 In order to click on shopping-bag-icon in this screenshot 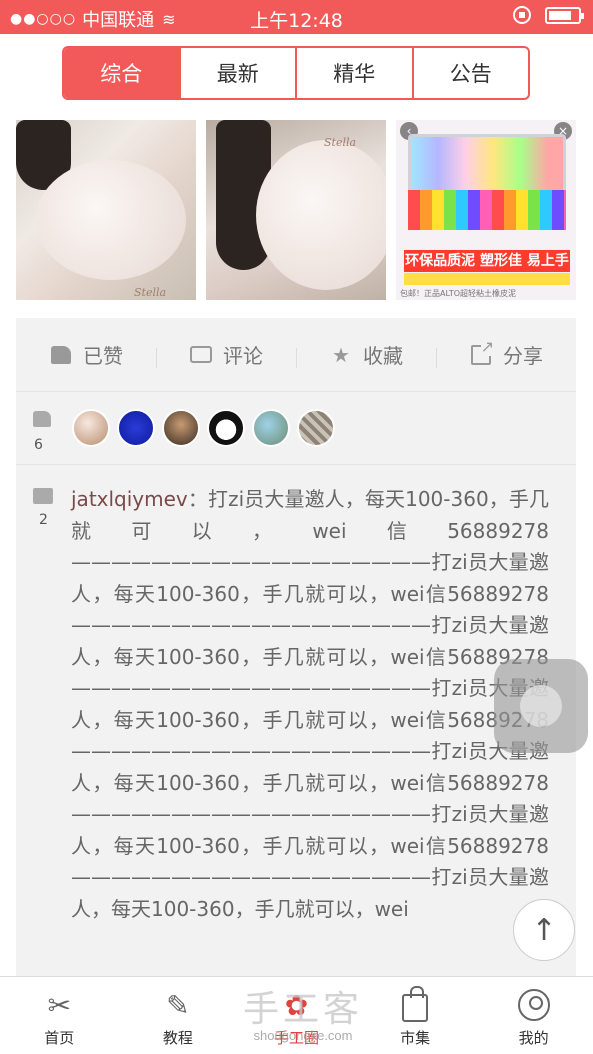, I will do `click(415, 1004)`.